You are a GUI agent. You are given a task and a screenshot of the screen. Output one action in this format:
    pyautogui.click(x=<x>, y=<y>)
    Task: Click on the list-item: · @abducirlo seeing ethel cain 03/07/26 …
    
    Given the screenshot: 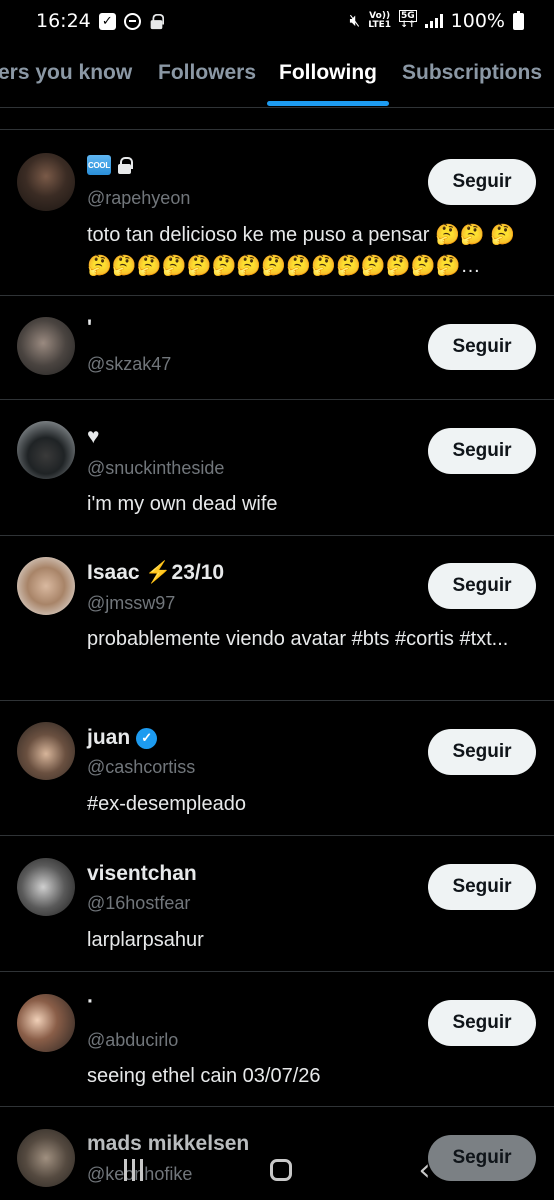 What is the action you would take?
    pyautogui.click(x=277, y=1039)
    